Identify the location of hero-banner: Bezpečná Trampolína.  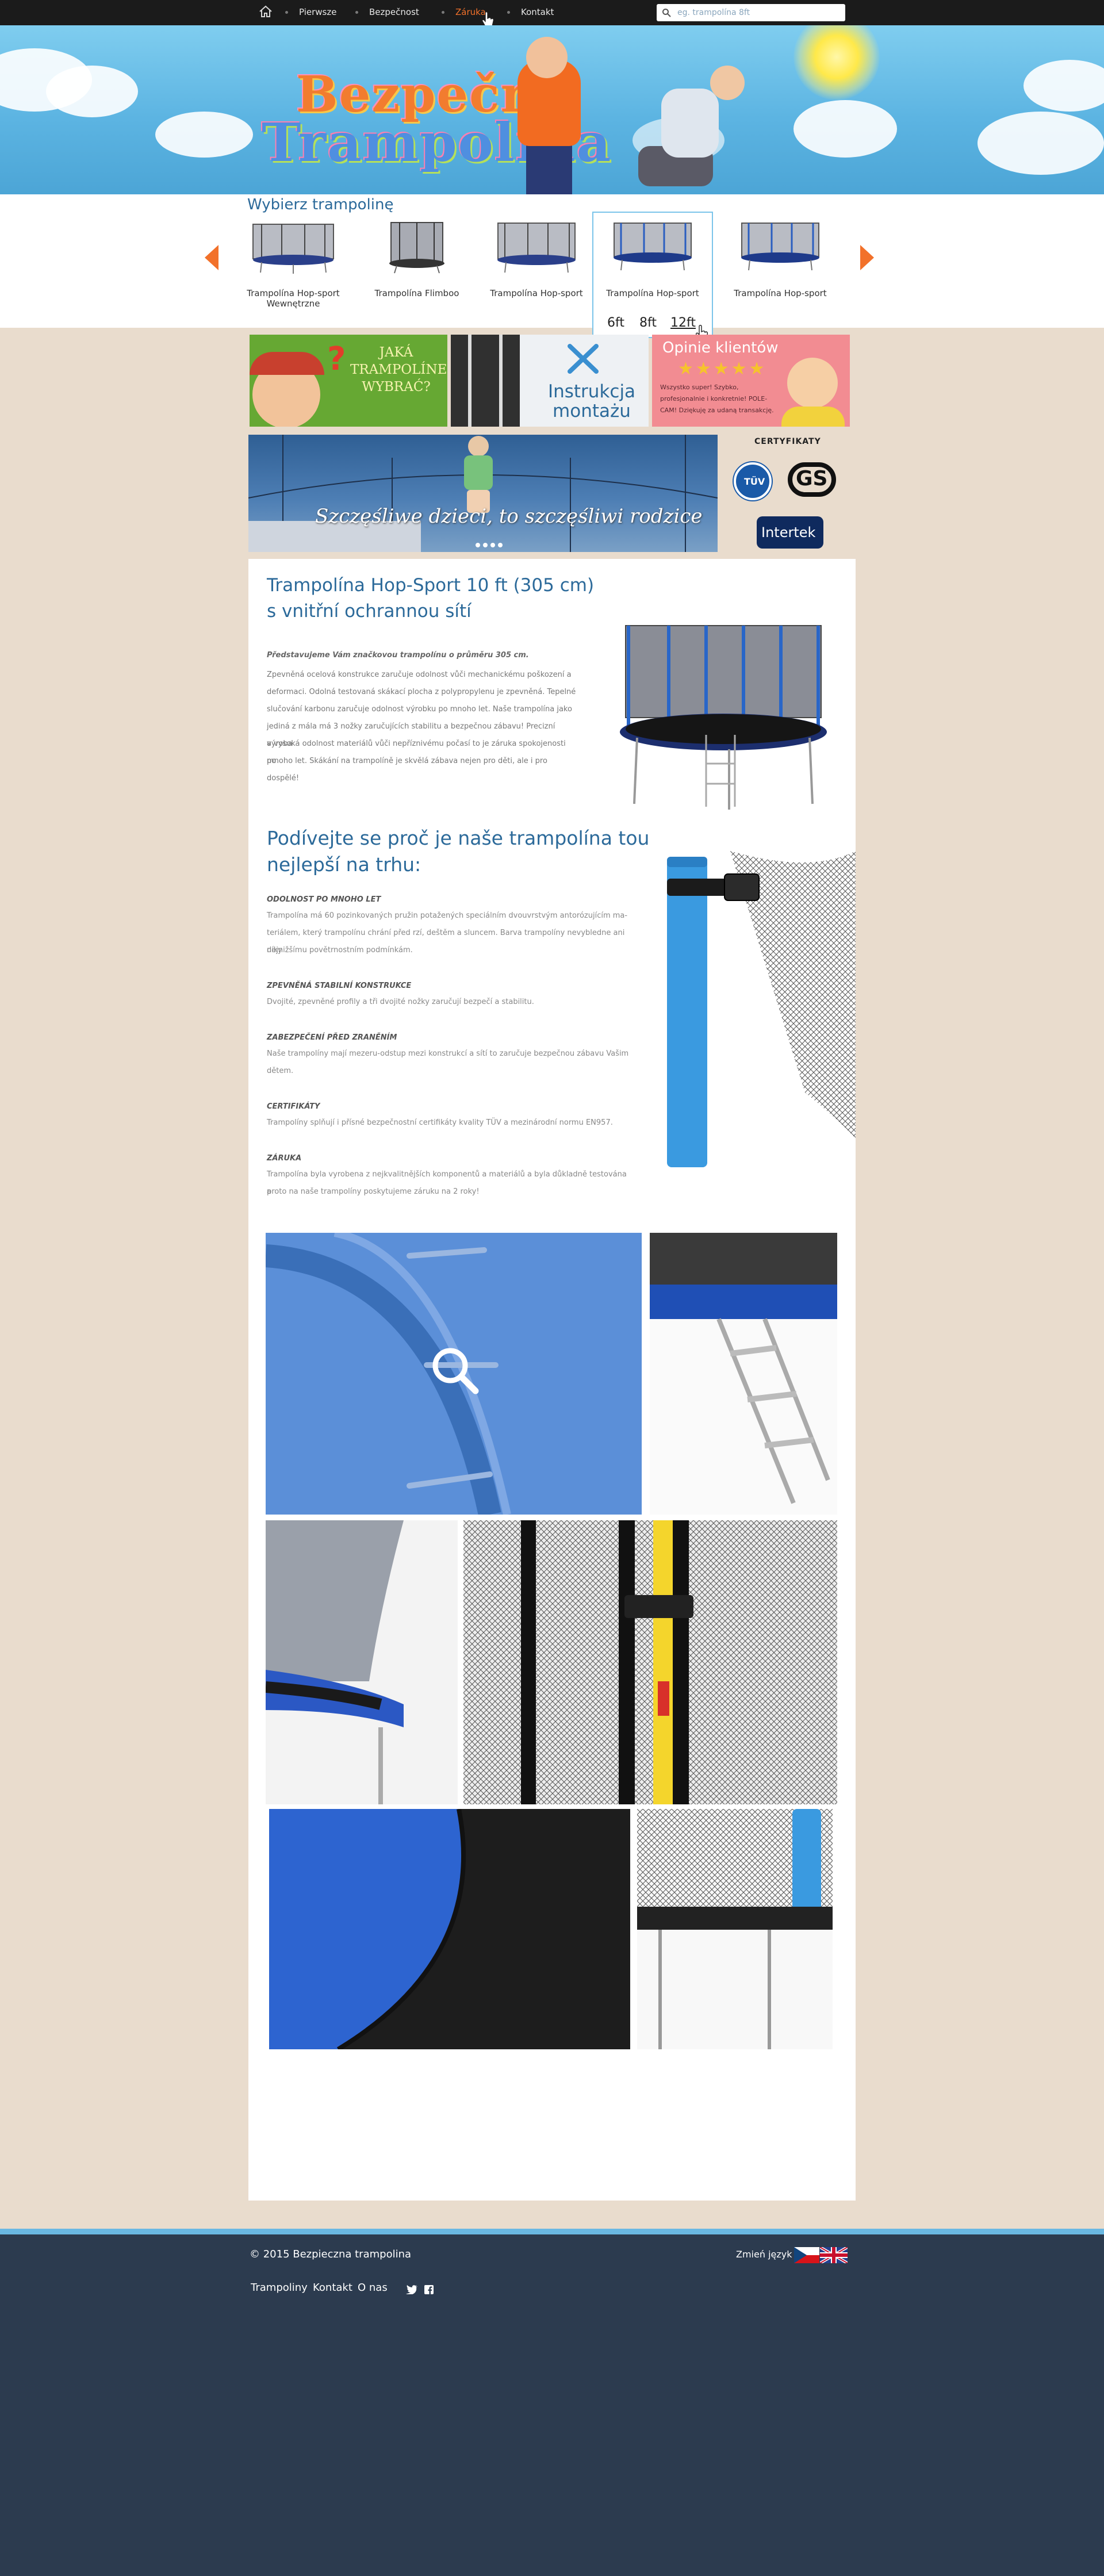
(552, 109).